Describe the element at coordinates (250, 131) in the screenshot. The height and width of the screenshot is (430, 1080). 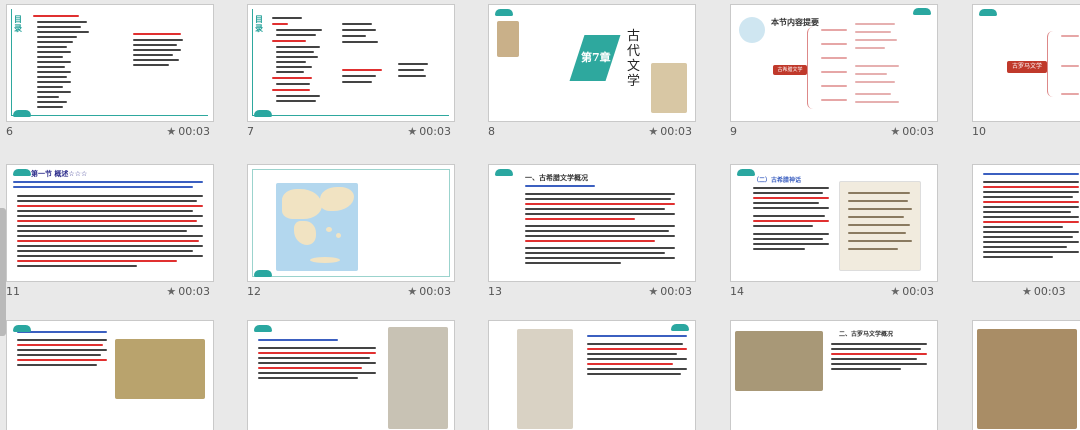
I see `slide-number: 7` at that location.